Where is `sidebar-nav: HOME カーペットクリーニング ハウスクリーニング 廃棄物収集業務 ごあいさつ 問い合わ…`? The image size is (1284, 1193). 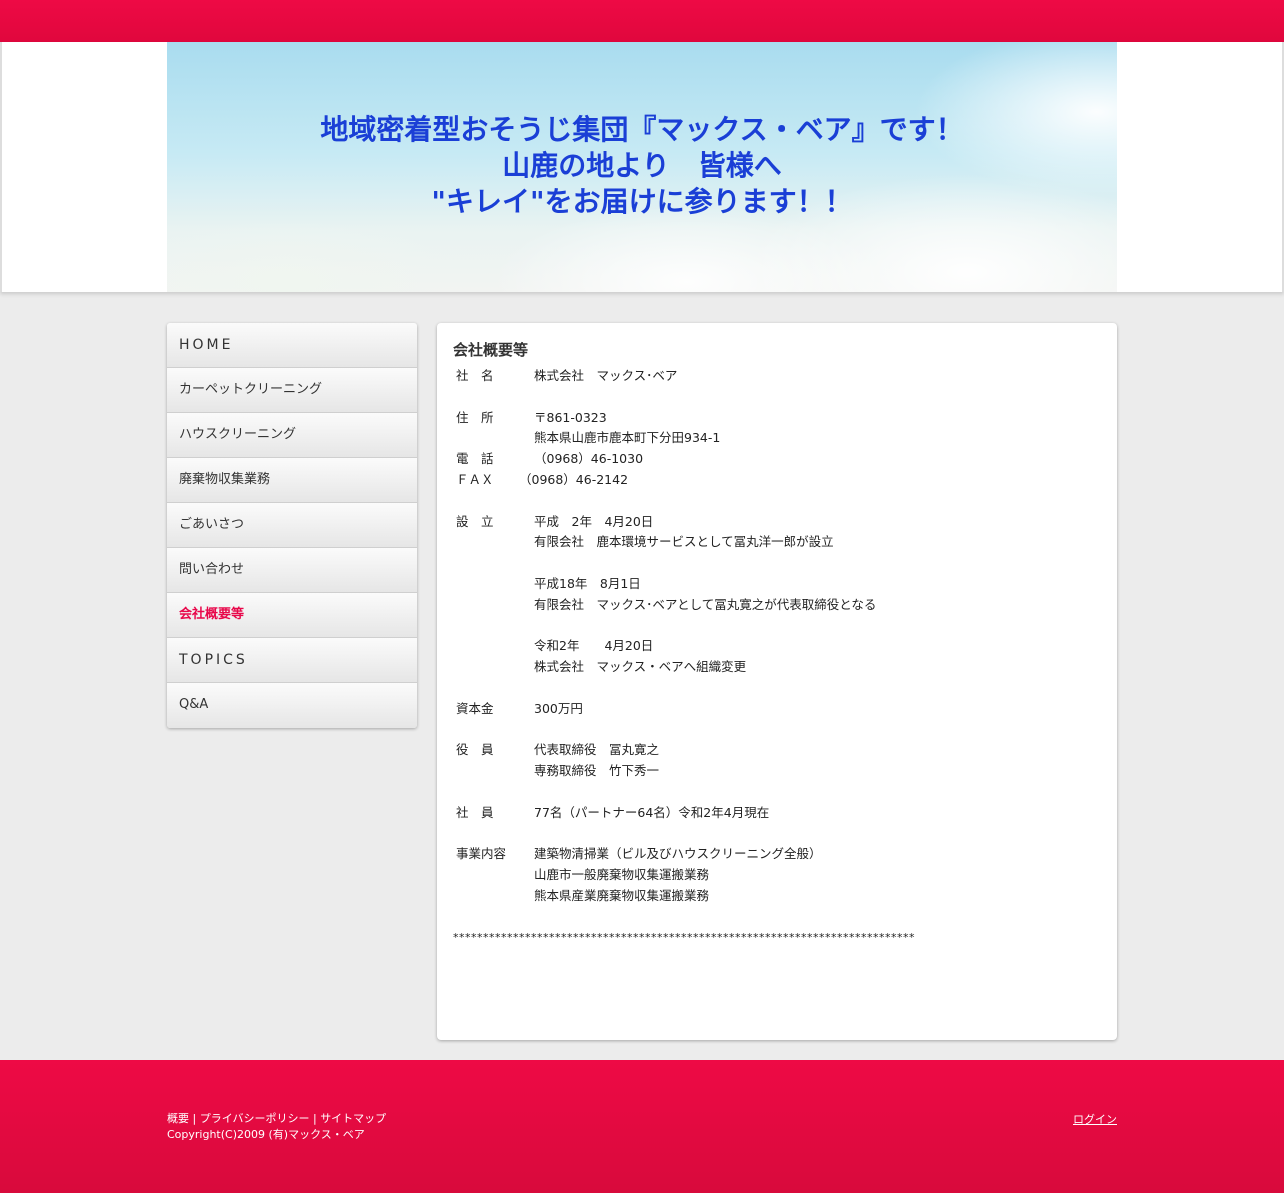 sidebar-nav: HOME カーペットクリーニング ハウスクリーニング 廃棄物収集業務 ごあいさつ 問い合わ… is located at coordinates (292, 525).